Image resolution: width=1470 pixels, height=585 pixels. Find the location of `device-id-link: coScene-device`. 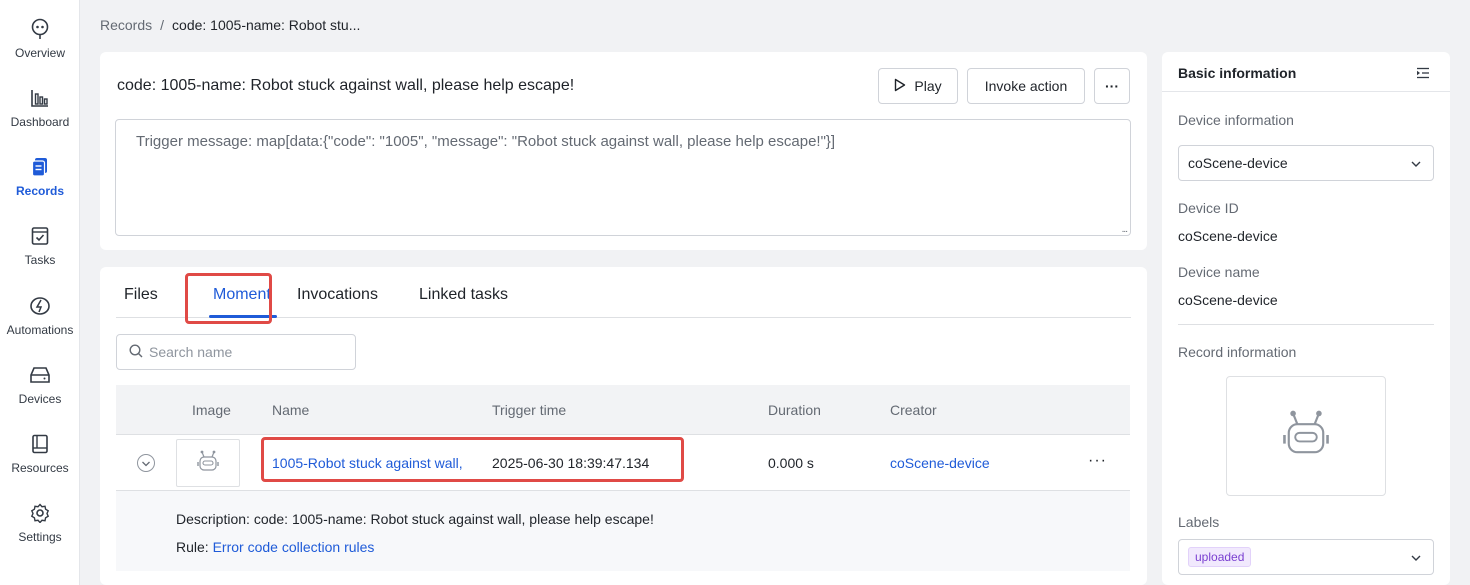

device-id-link: coScene-device is located at coordinates (1228, 236).